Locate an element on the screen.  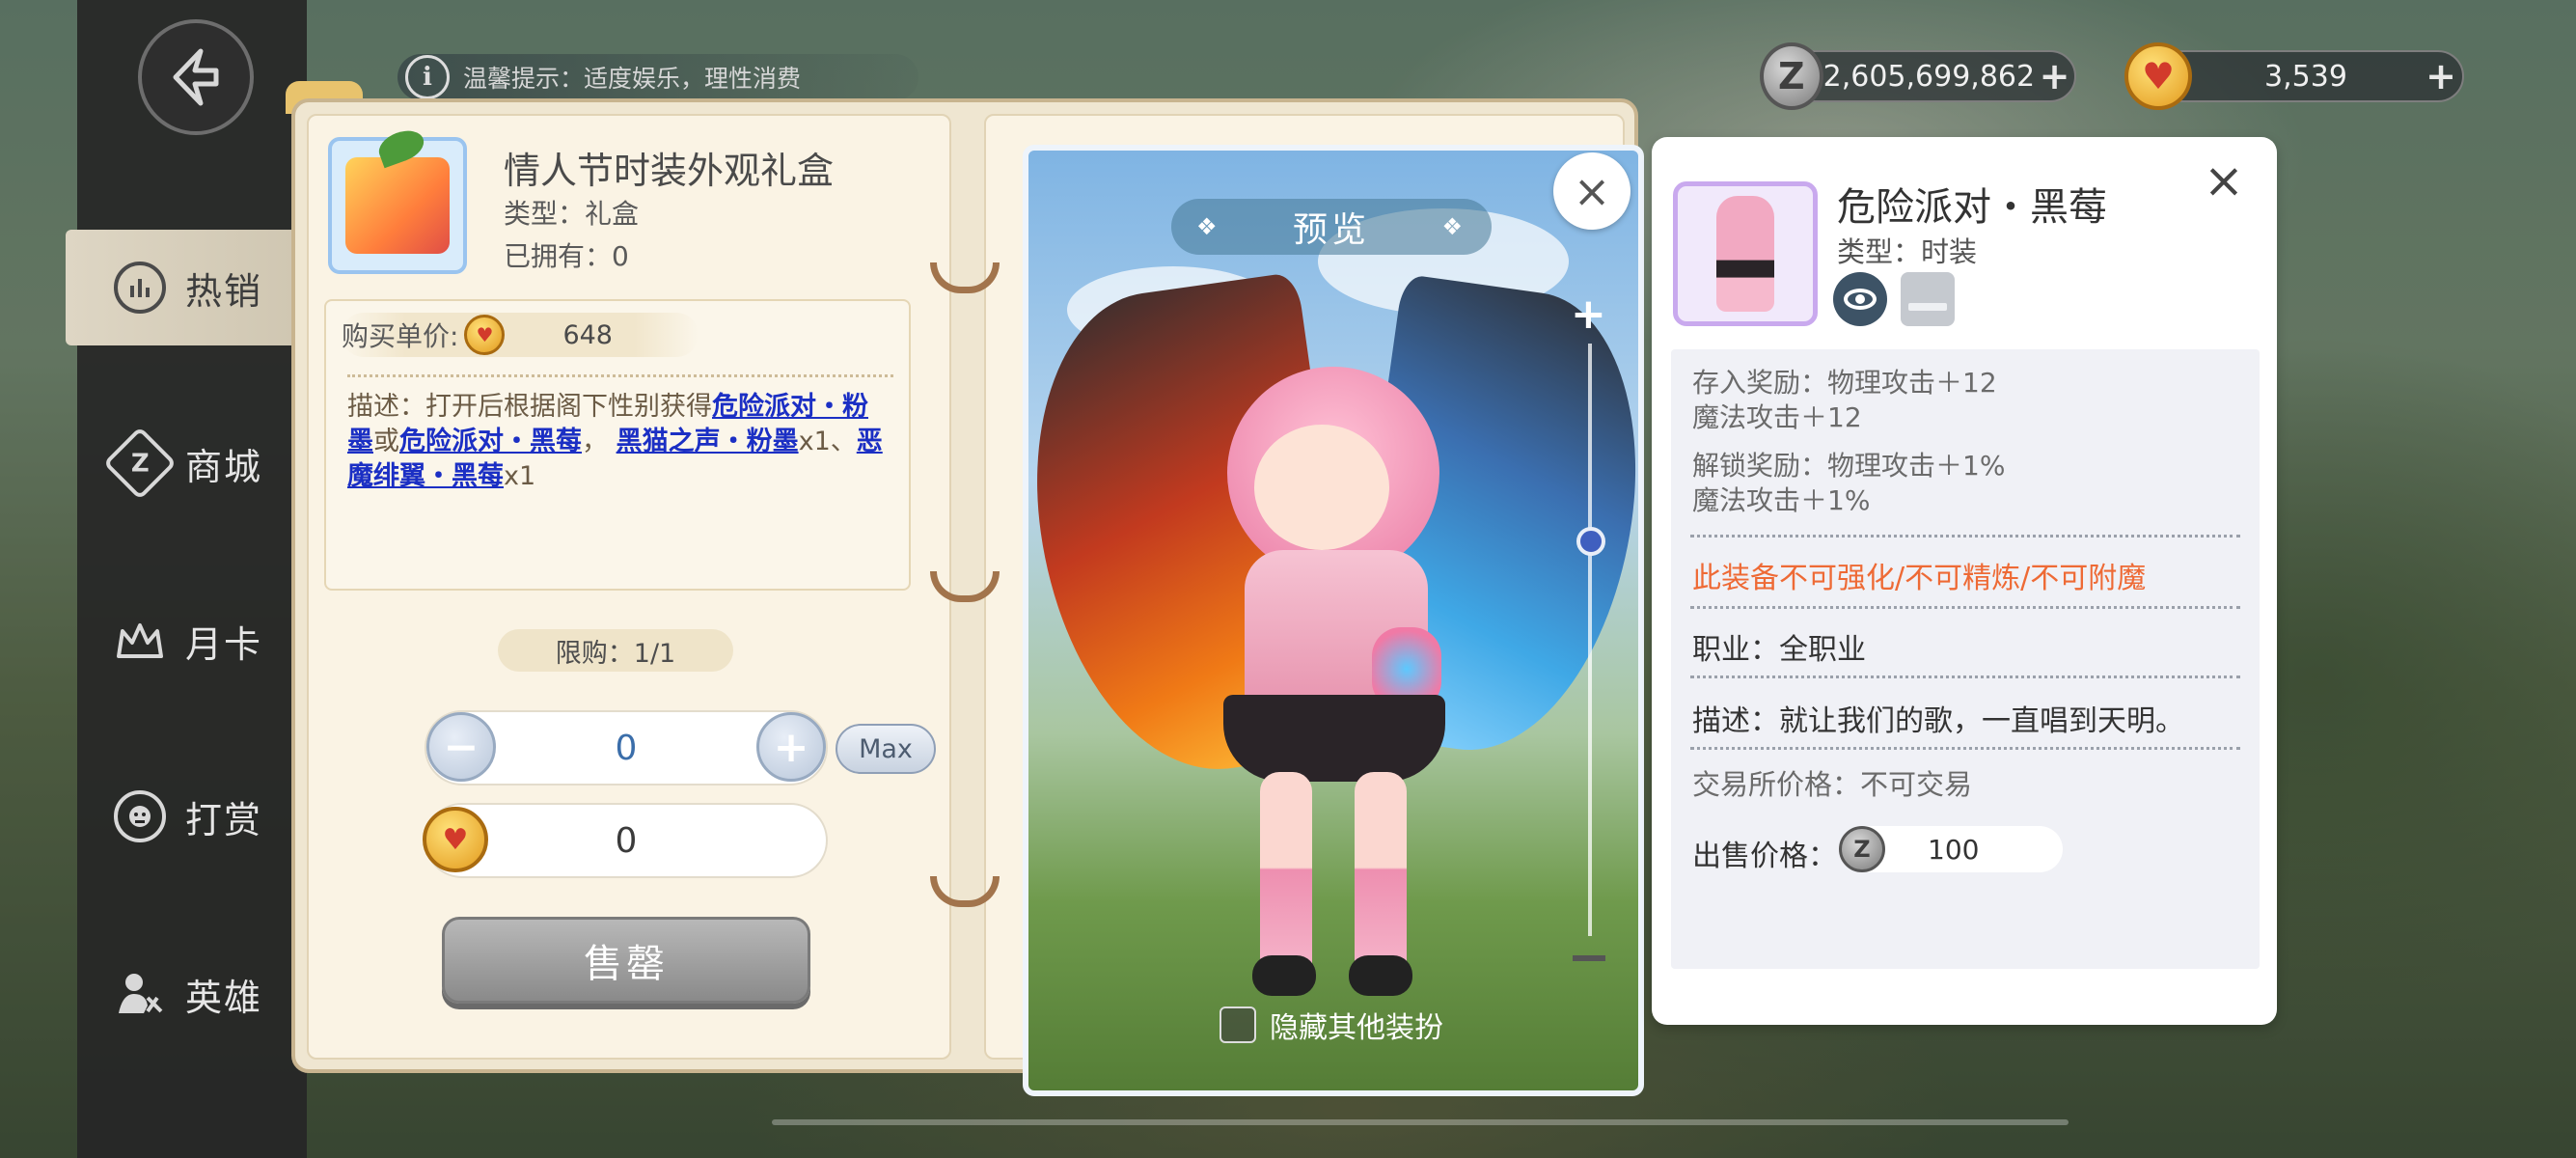
item-owned: 已拥有：0 is located at coordinates (567, 256).